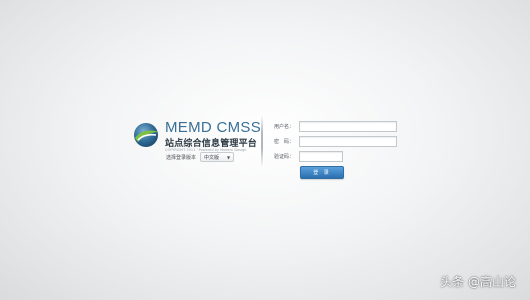 This screenshot has height=300, width=530. Describe the element at coordinates (181, 157) in the screenshot. I see `version-label: 选择登录版本` at that location.